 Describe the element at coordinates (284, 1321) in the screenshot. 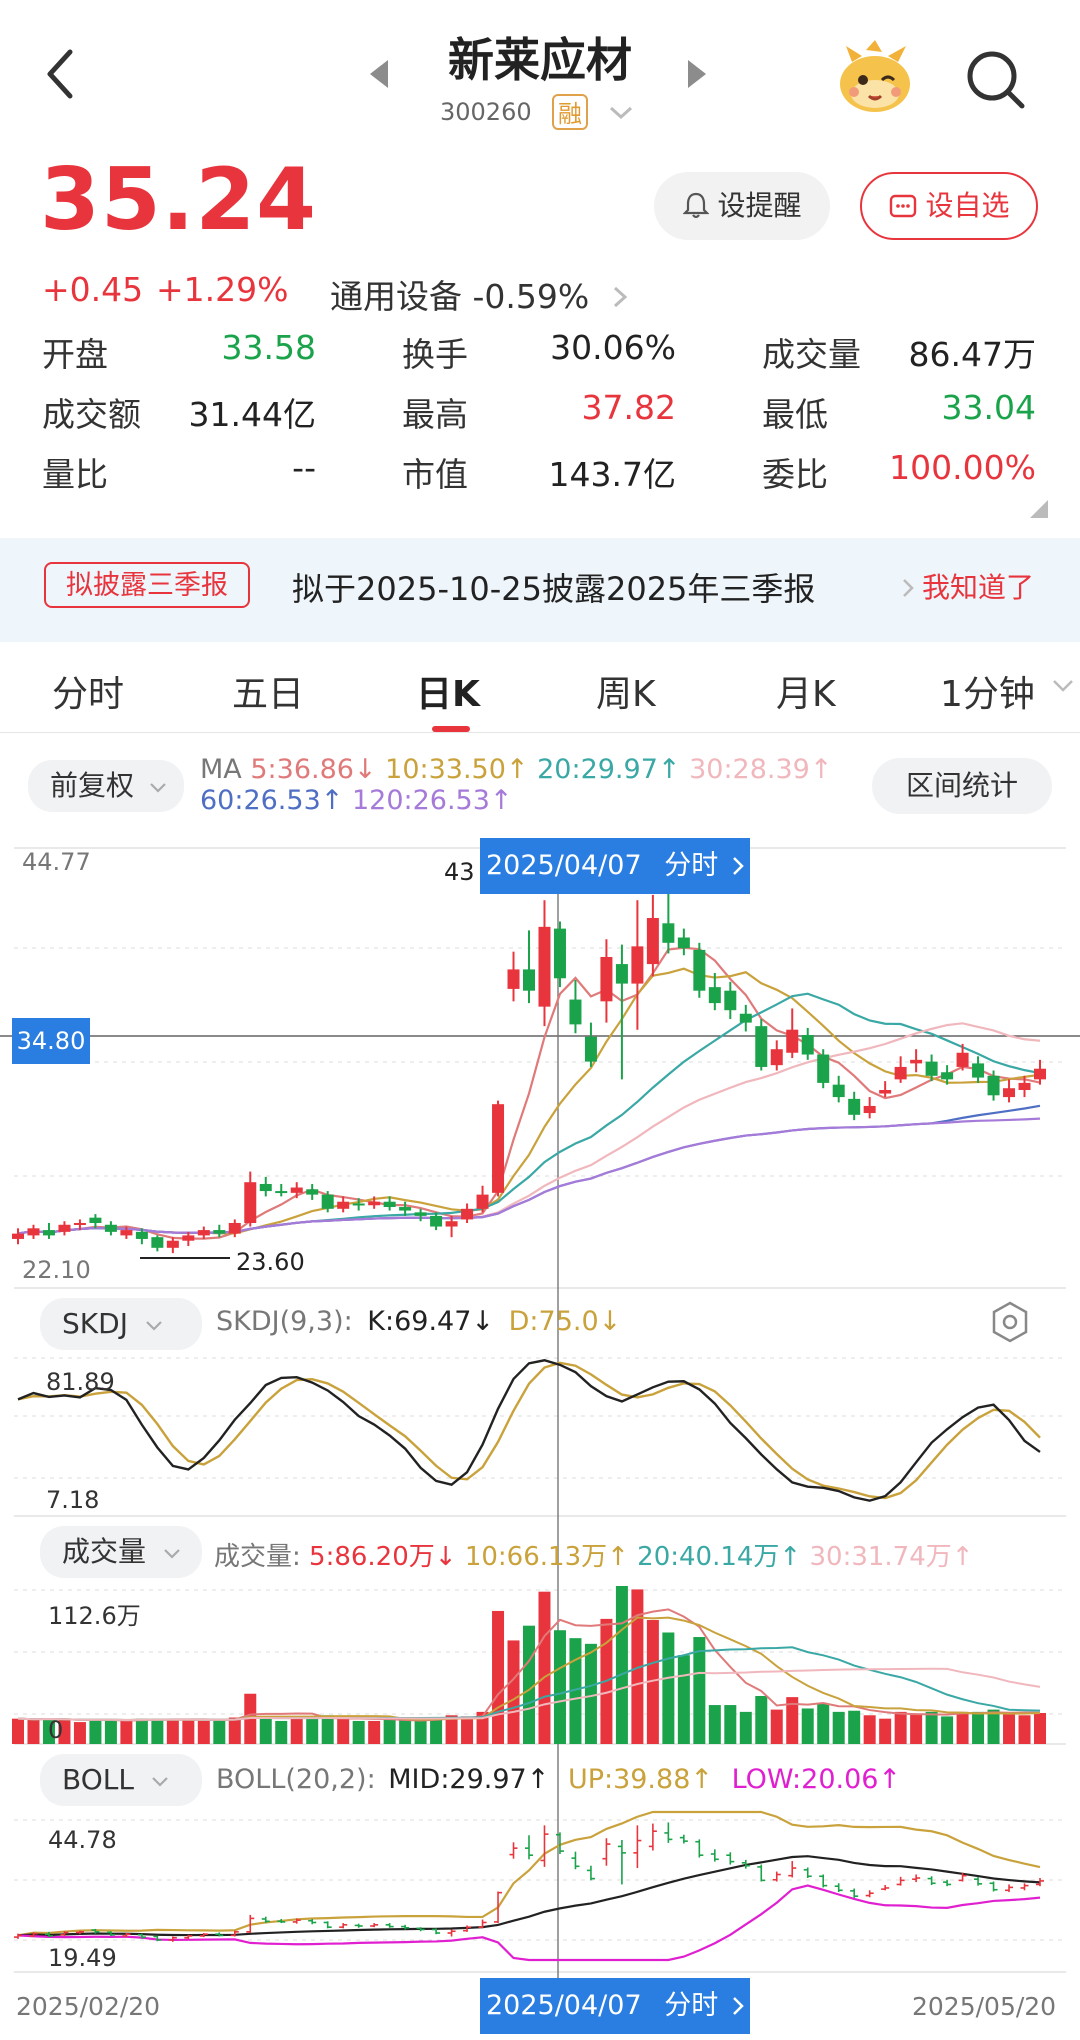

I see `skdj-params: SKDJ(9,3):` at that location.